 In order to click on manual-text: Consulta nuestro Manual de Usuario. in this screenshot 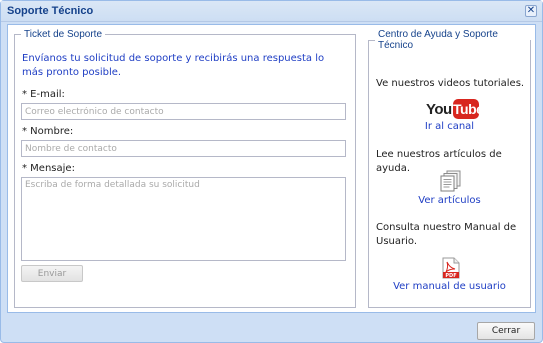, I will do `click(446, 234)`.